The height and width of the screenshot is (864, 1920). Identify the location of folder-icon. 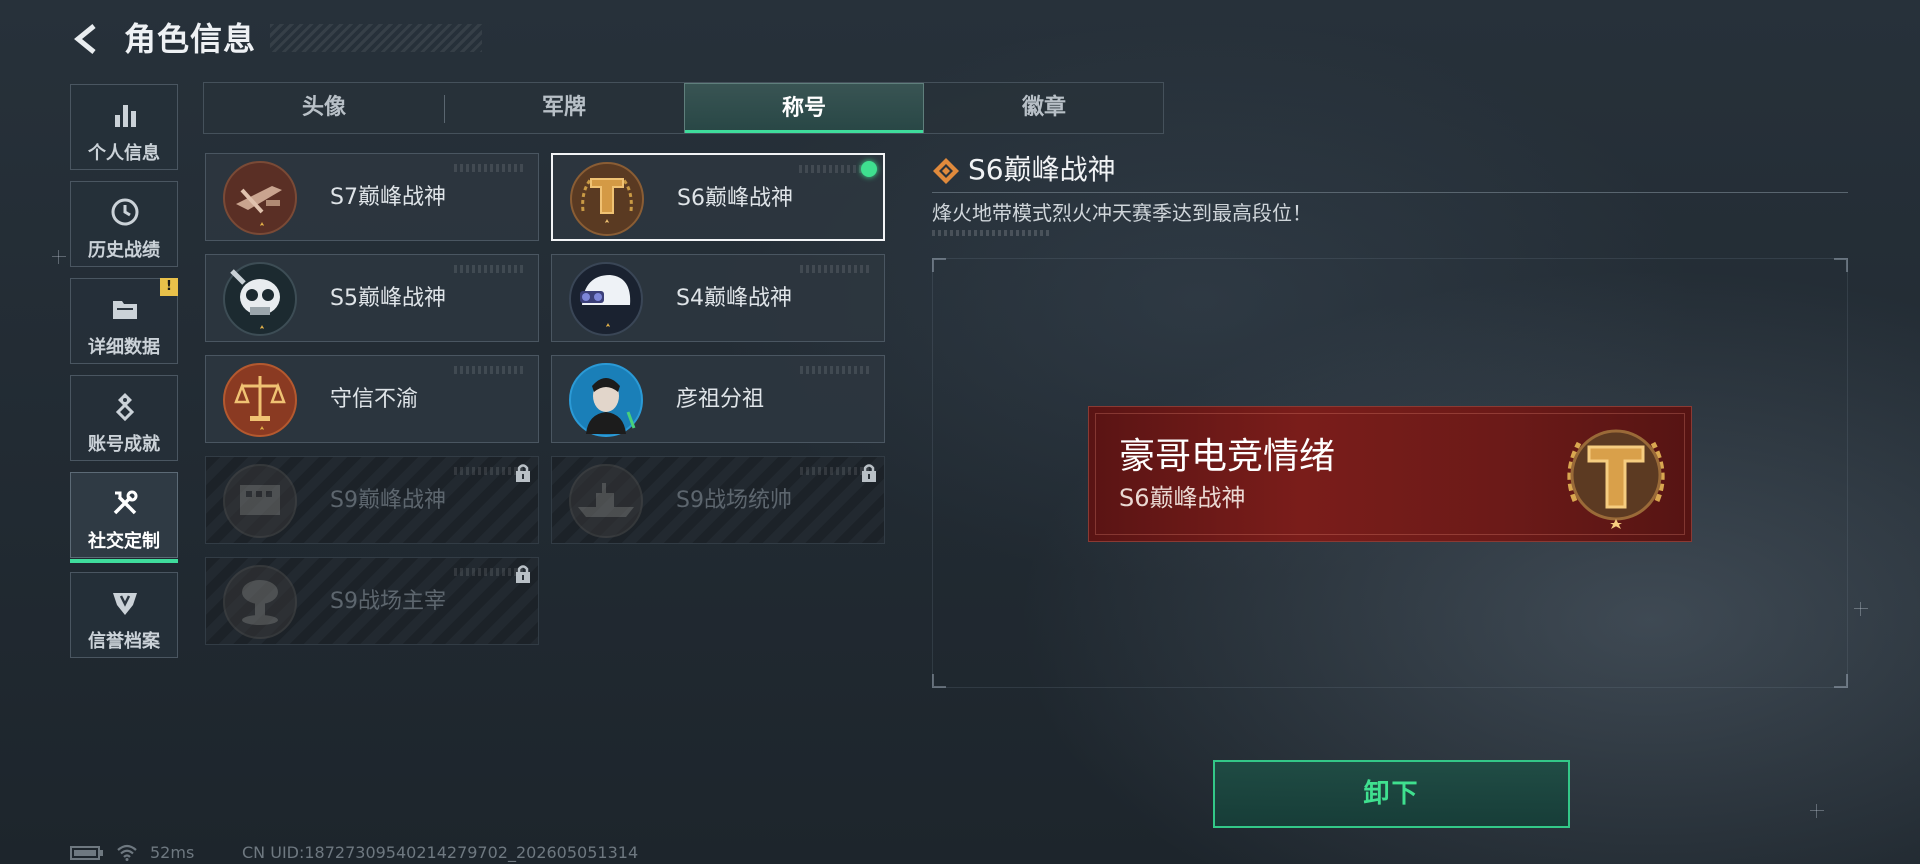
(125, 310).